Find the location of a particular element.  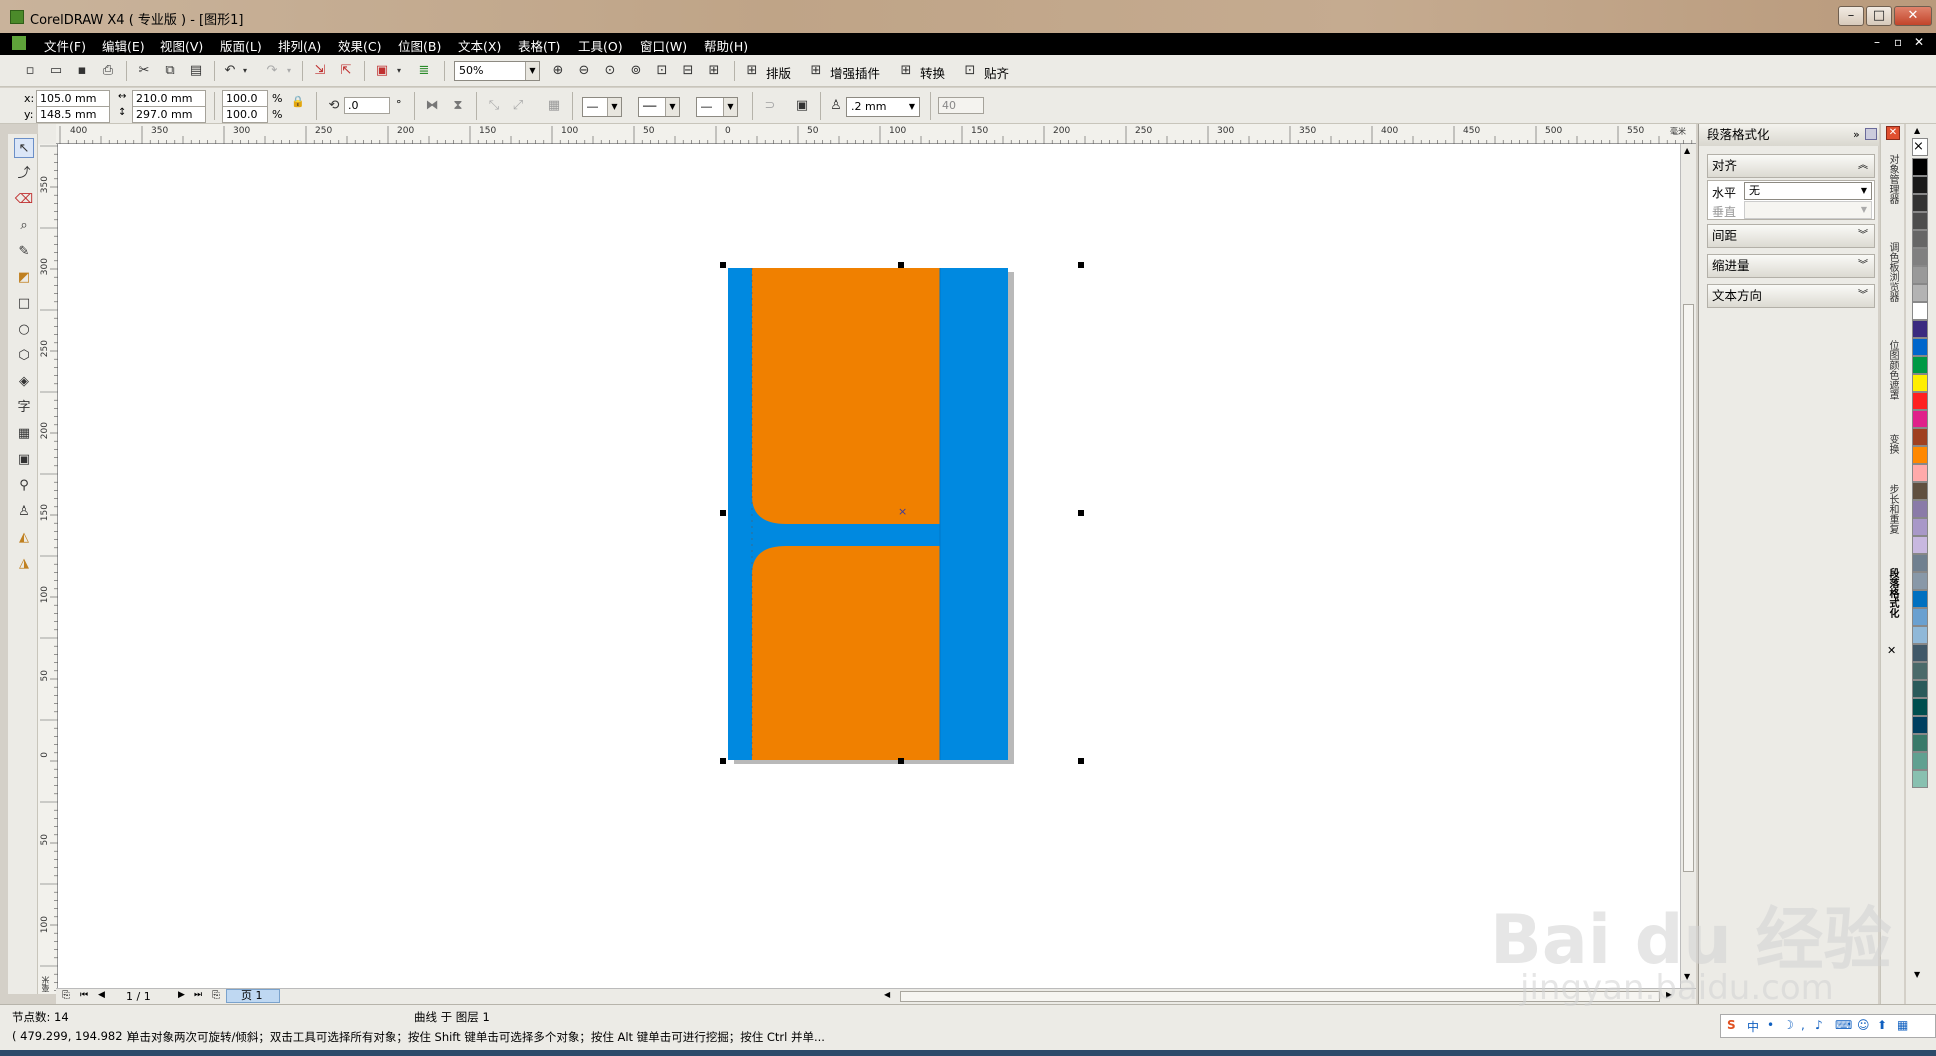

zoom-level-select: 50% ▼ is located at coordinates (497, 71).